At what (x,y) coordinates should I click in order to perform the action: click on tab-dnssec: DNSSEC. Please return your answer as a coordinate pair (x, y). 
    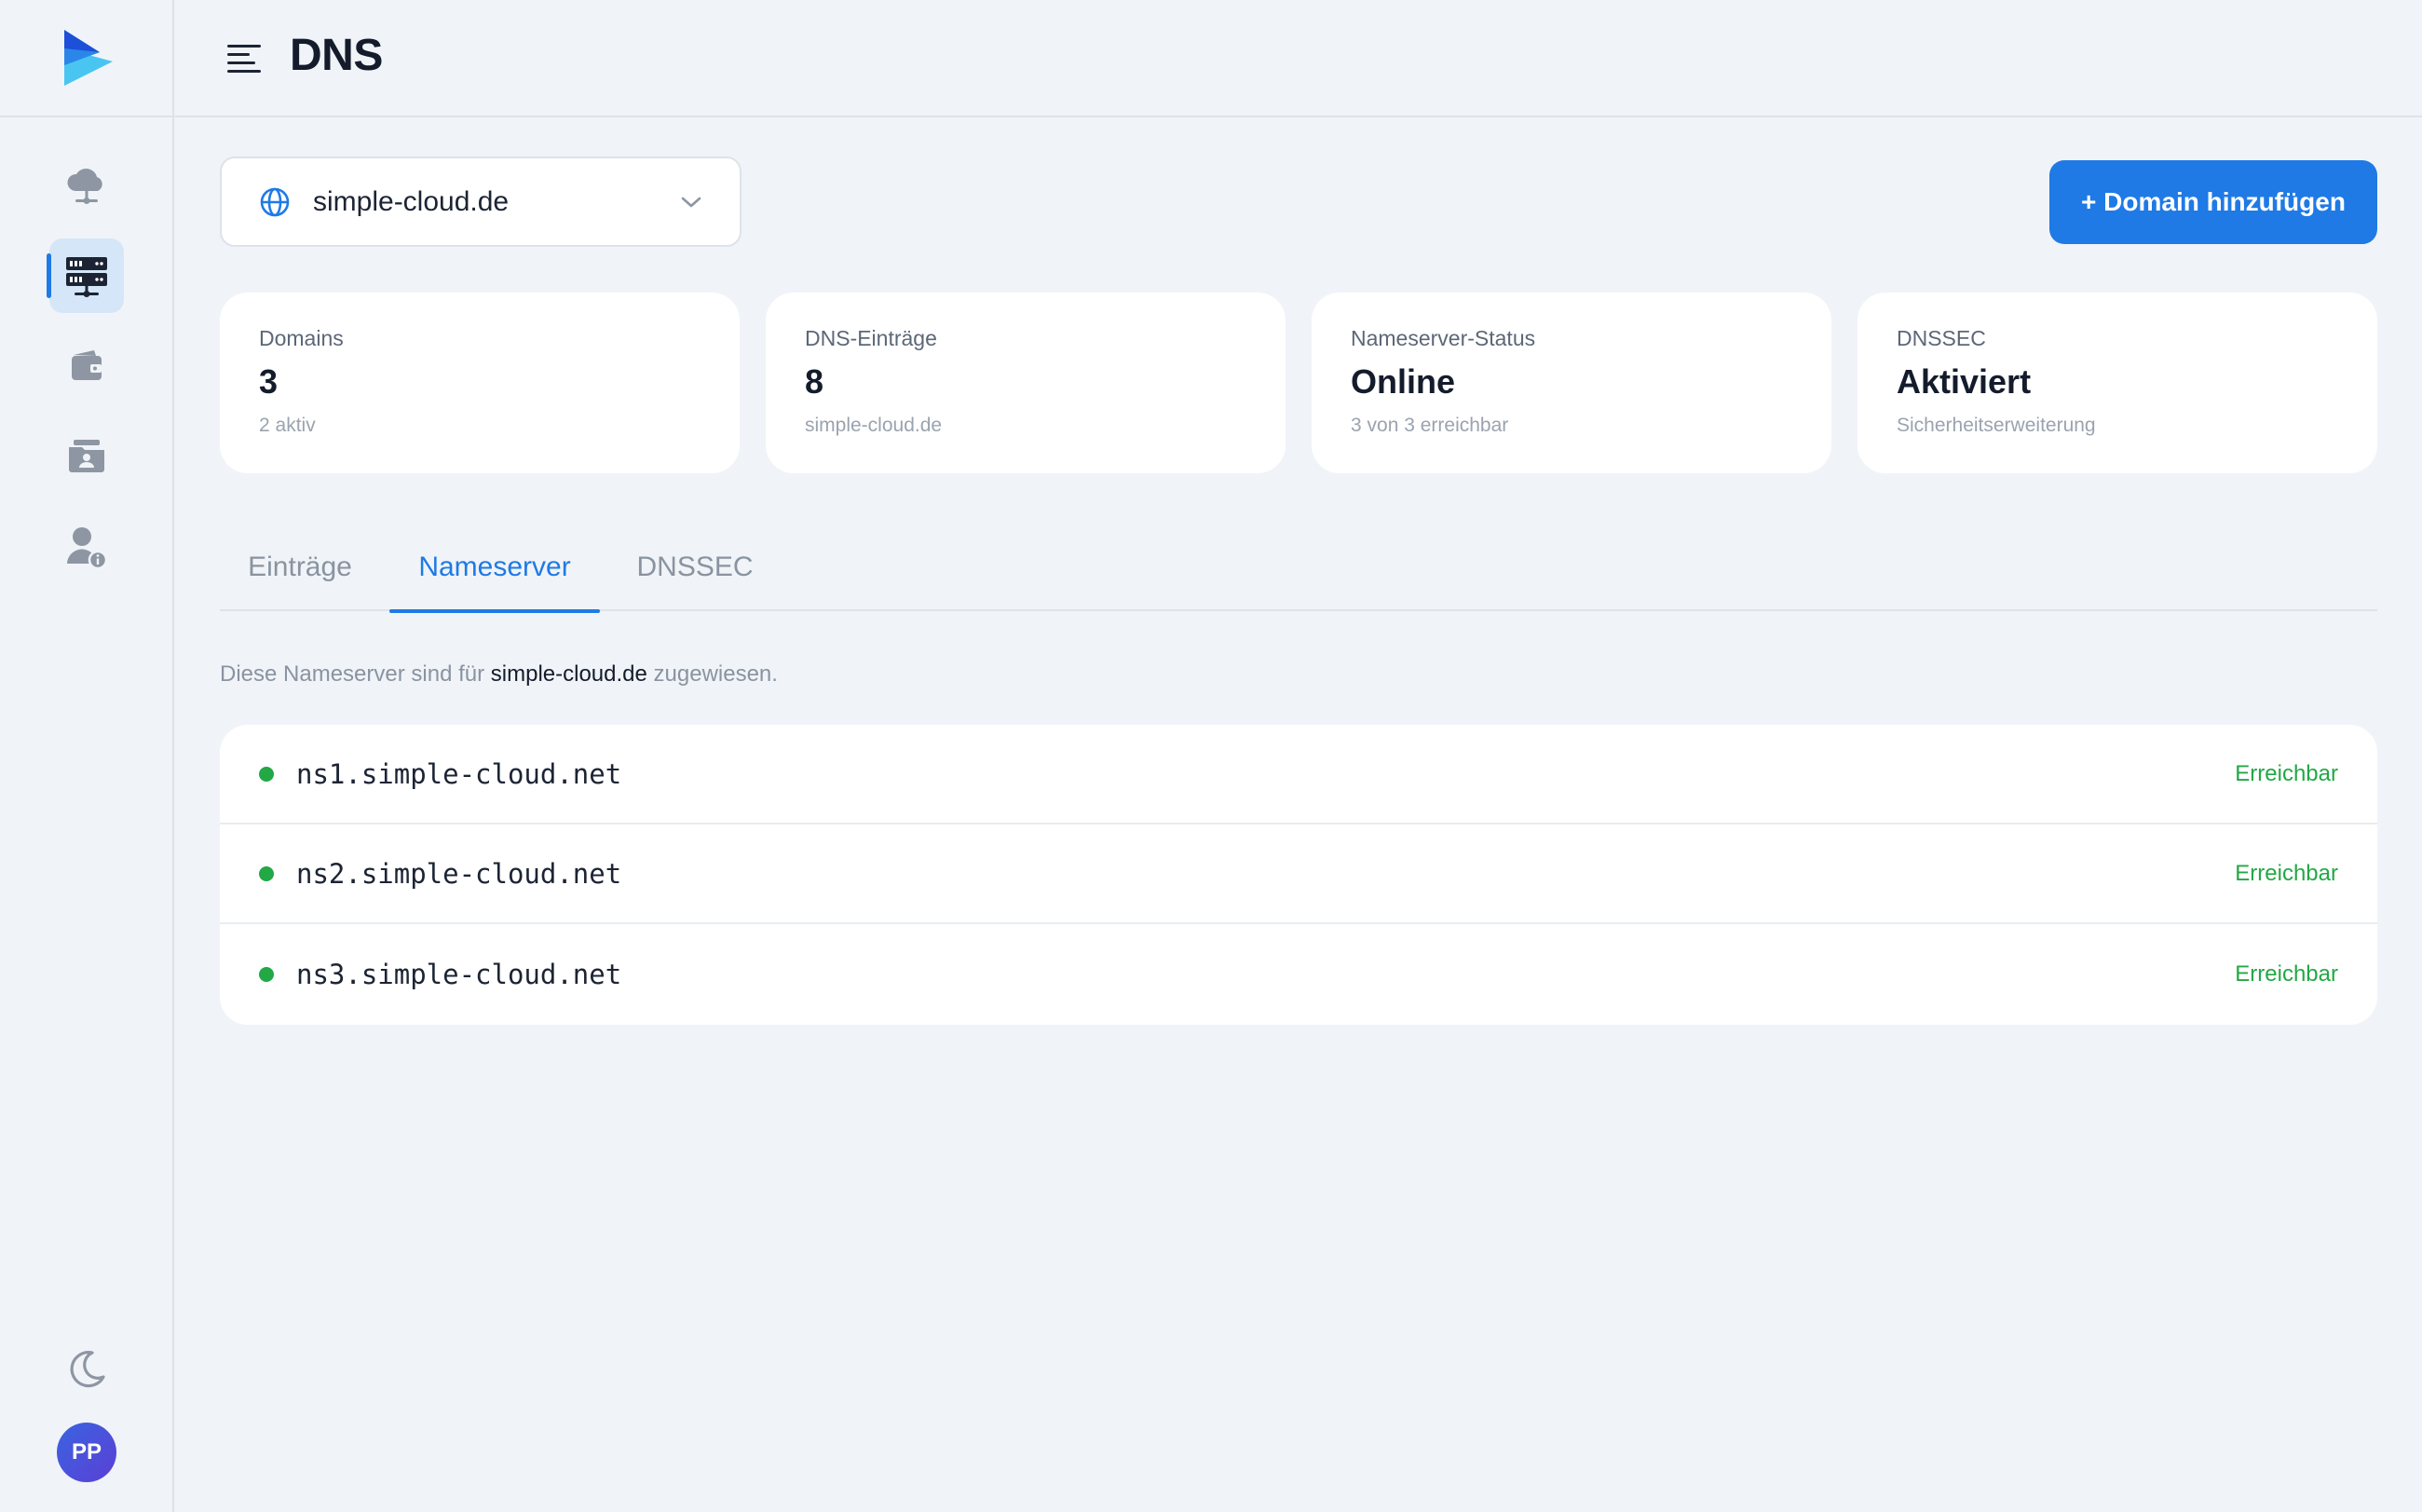
    Looking at the image, I should click on (695, 574).